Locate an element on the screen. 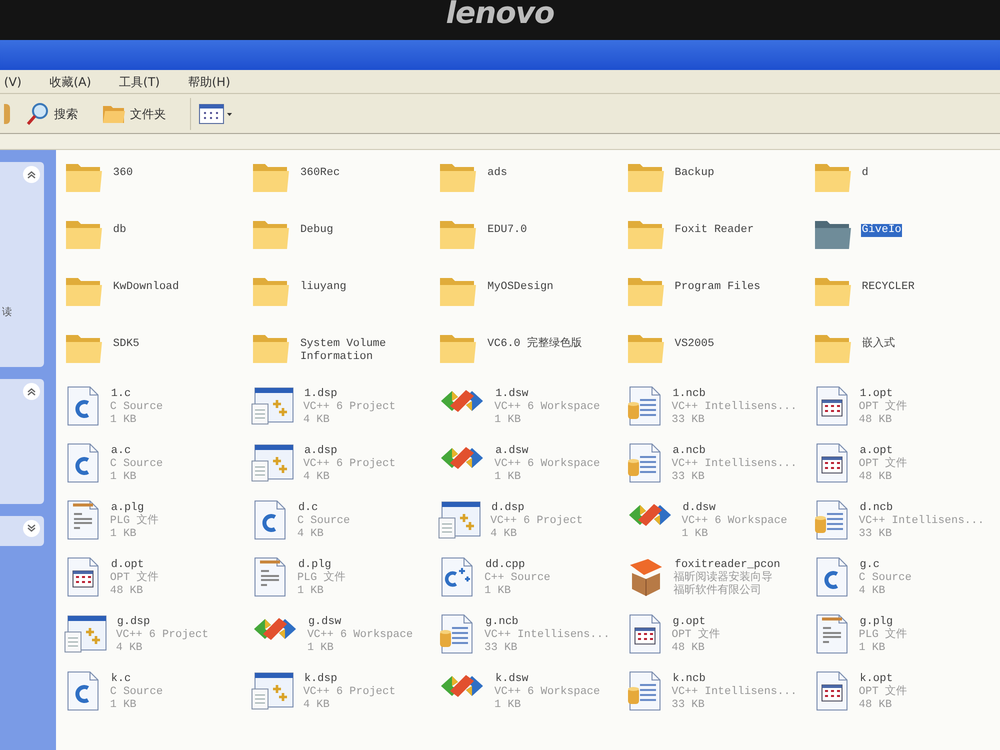 The height and width of the screenshot is (750, 1000). file-name: 1.dsw is located at coordinates (512, 394).